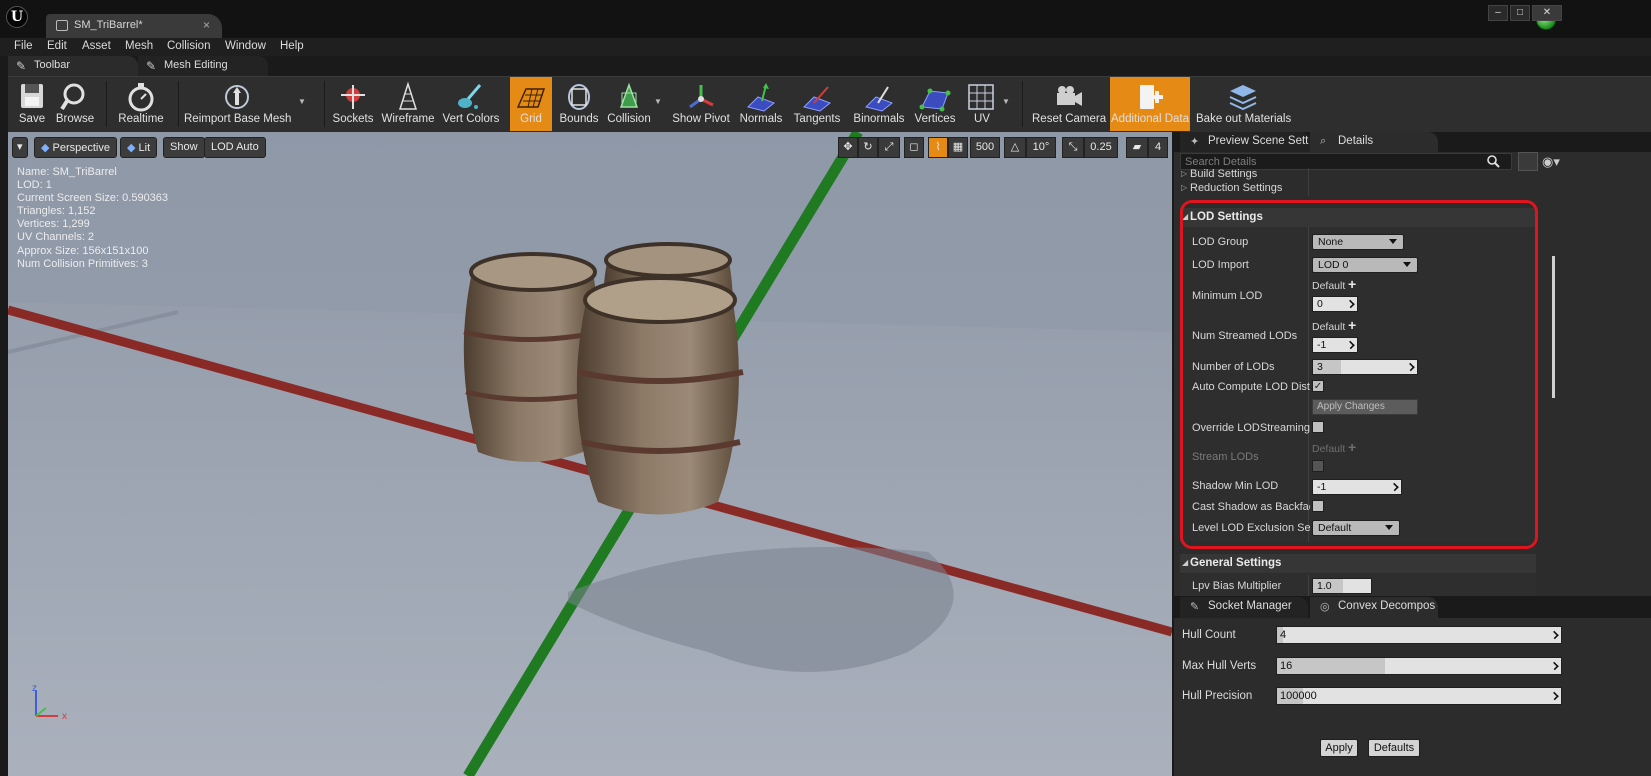  What do you see at coordinates (531, 104) in the screenshot?
I see `grid-button: Grid` at bounding box center [531, 104].